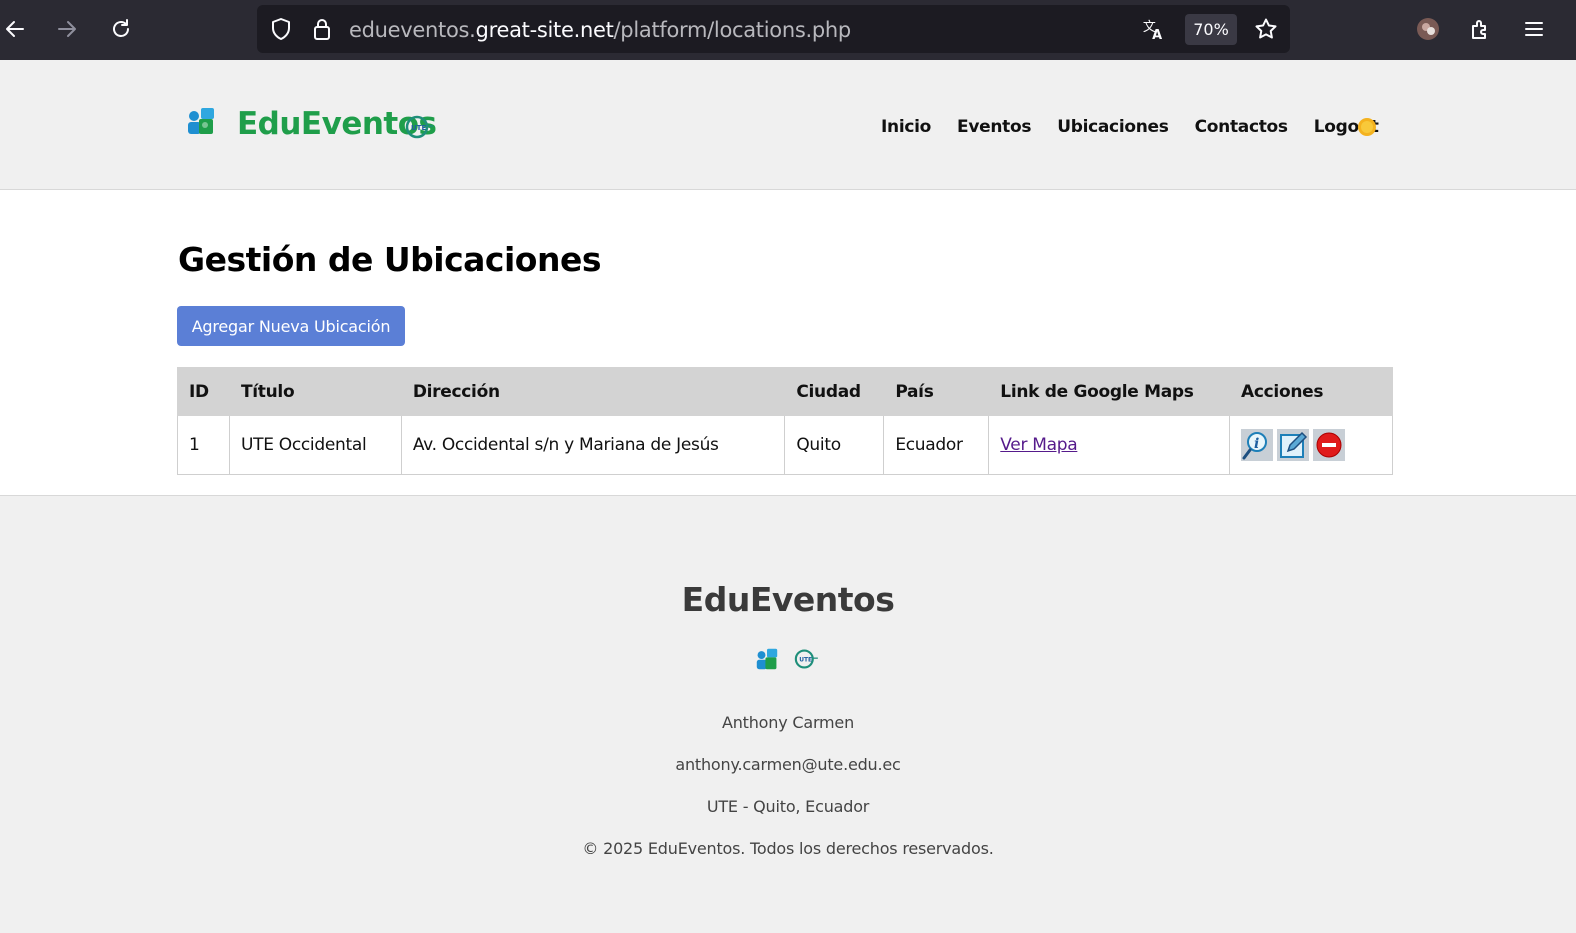  Describe the element at coordinates (203, 445) in the screenshot. I see `cell-id: 1` at that location.